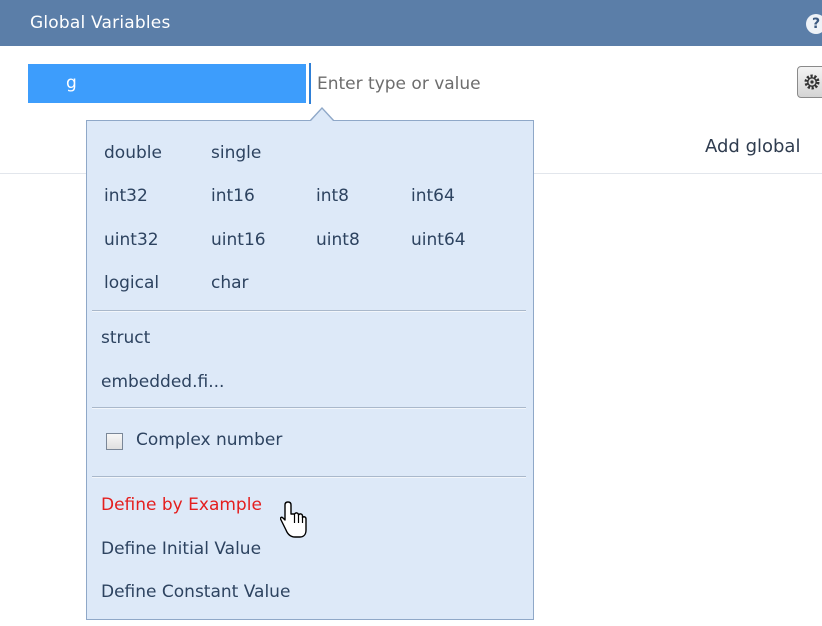 Image resolution: width=822 pixels, height=626 pixels. I want to click on type-option-uint8: uint8, so click(338, 240).